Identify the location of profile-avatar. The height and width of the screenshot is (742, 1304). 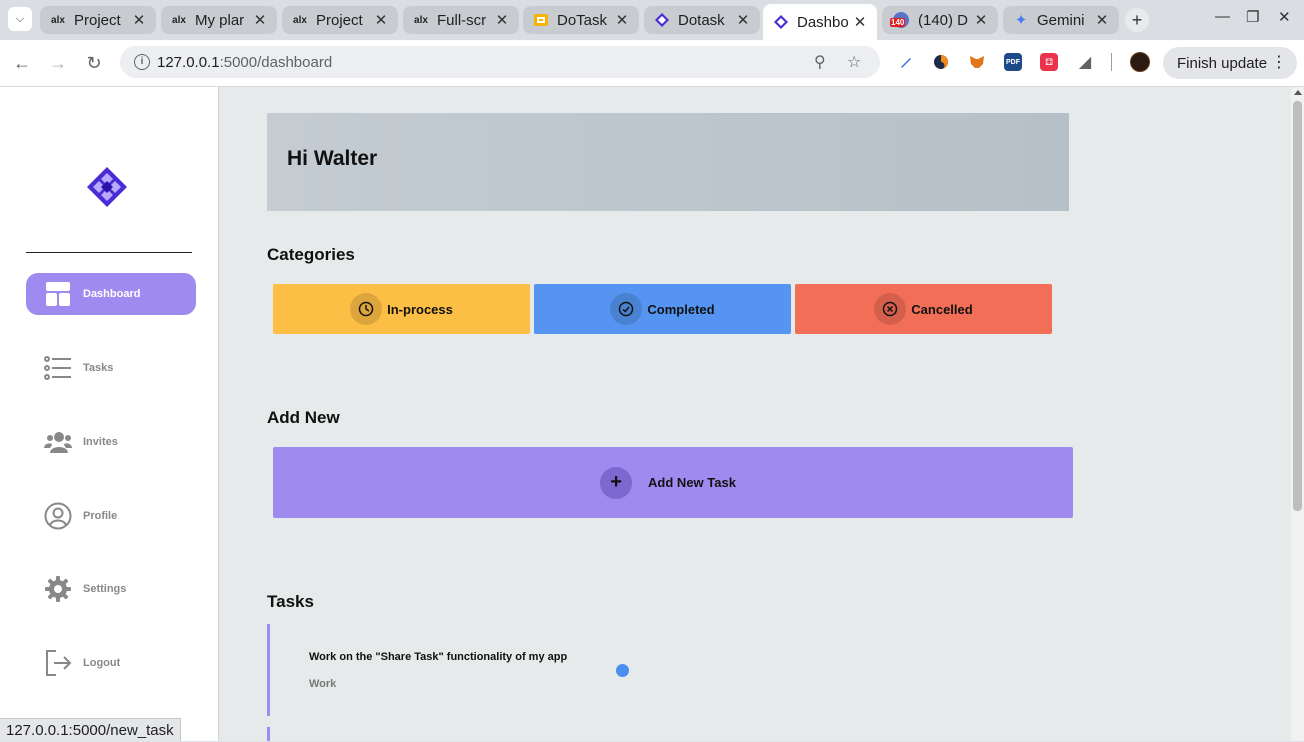
(1140, 62).